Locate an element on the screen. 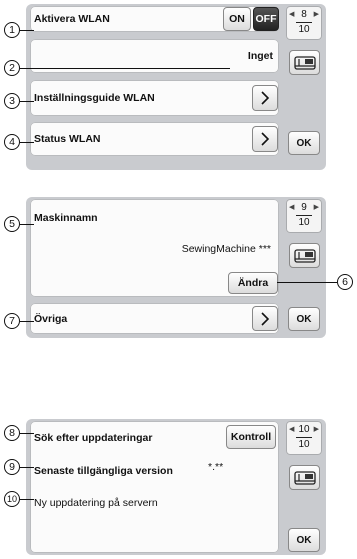 This screenshot has height=559, width=357. callout-4: 4 is located at coordinates (12, 142).